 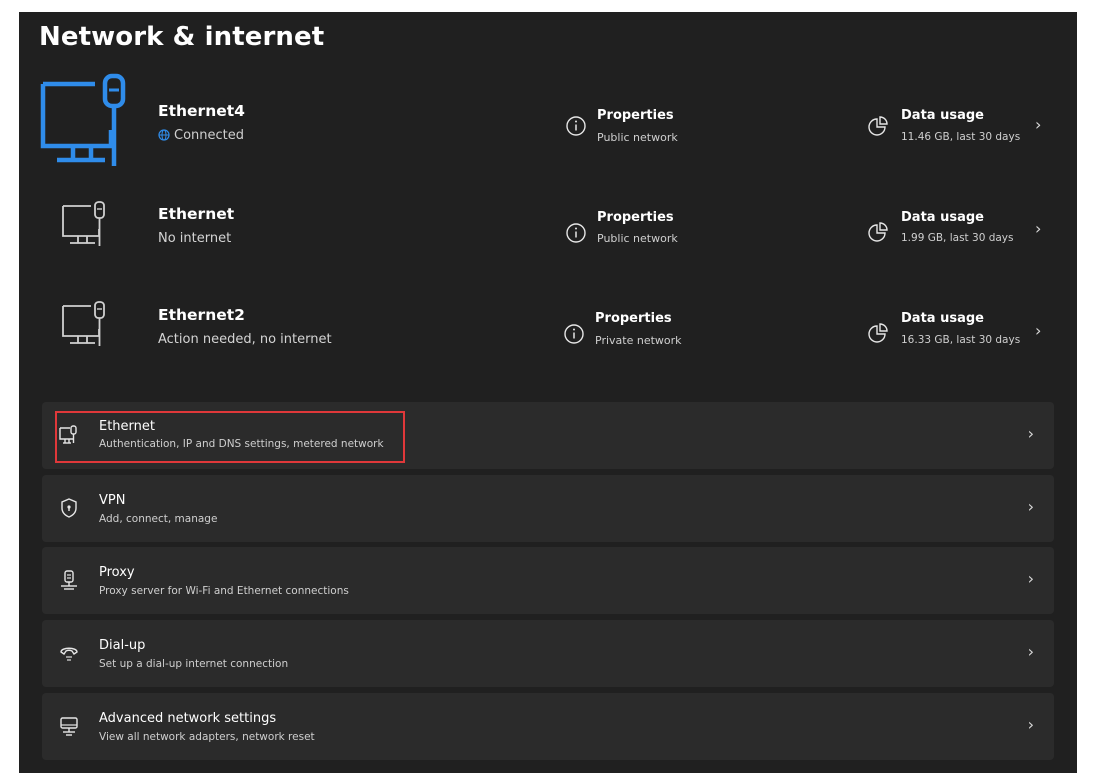 What do you see at coordinates (69, 654) in the screenshot?
I see `dialup-icon` at bounding box center [69, 654].